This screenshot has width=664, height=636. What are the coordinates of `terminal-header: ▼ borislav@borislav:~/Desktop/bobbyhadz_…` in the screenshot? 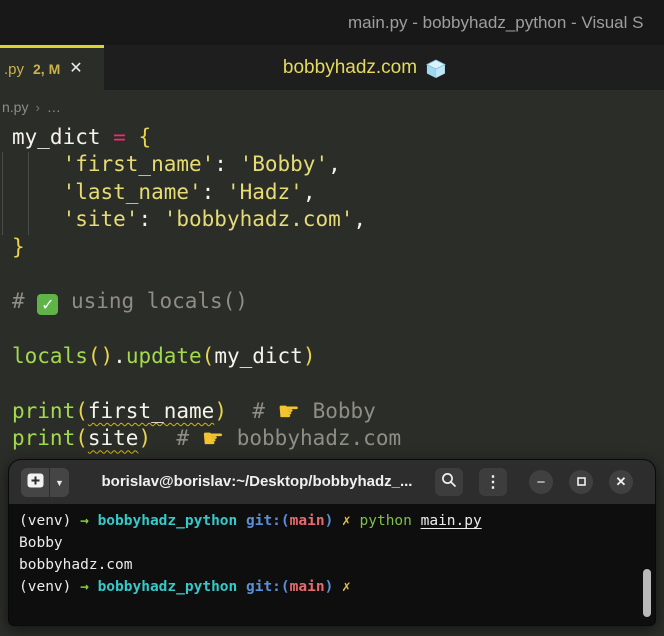 It's located at (332, 482).